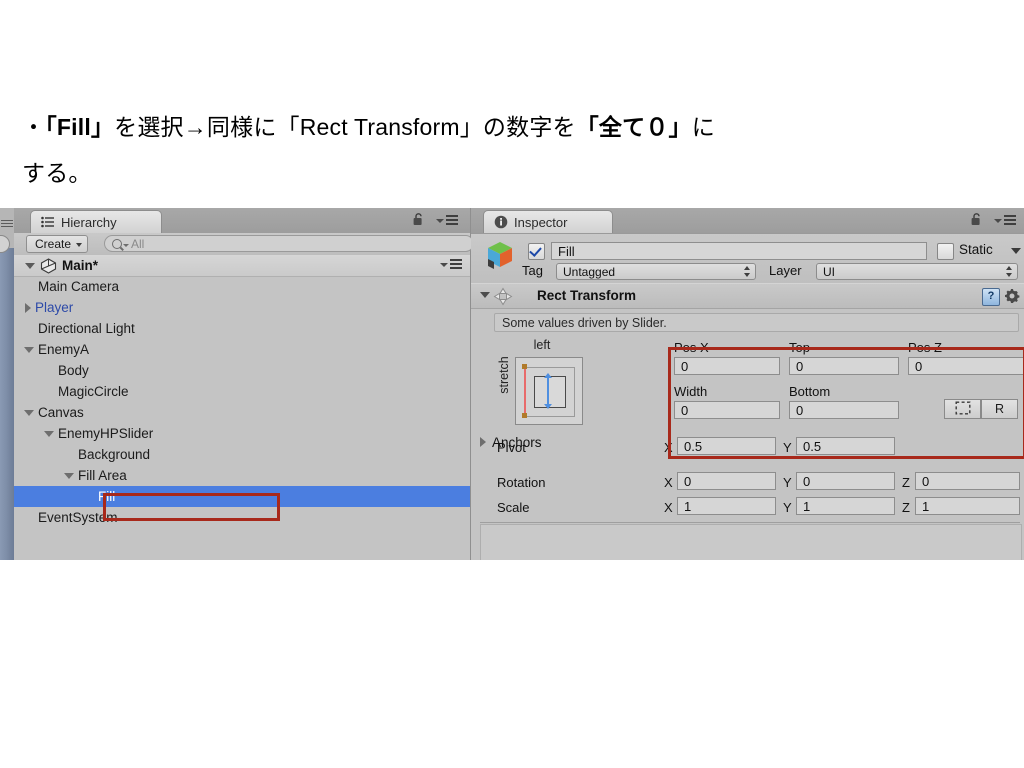  I want to click on hierarchy-item-directional-light: Directional Light, so click(242, 328).